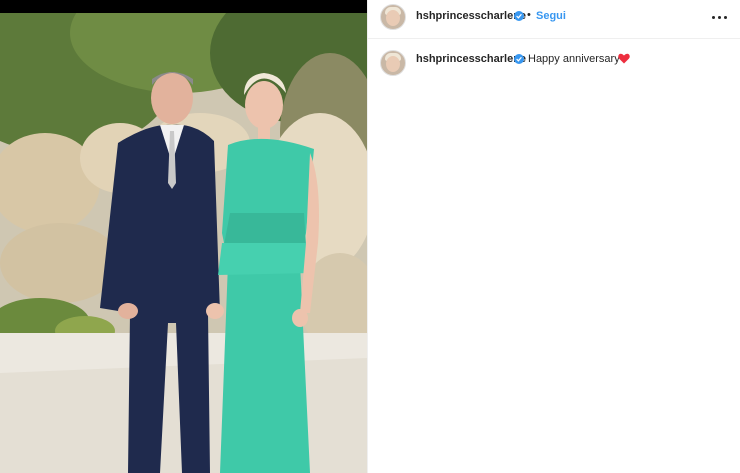 Image resolution: width=740 pixels, height=473 pixels. What do you see at coordinates (183, 6) in the screenshot?
I see `photo-top-bar` at bounding box center [183, 6].